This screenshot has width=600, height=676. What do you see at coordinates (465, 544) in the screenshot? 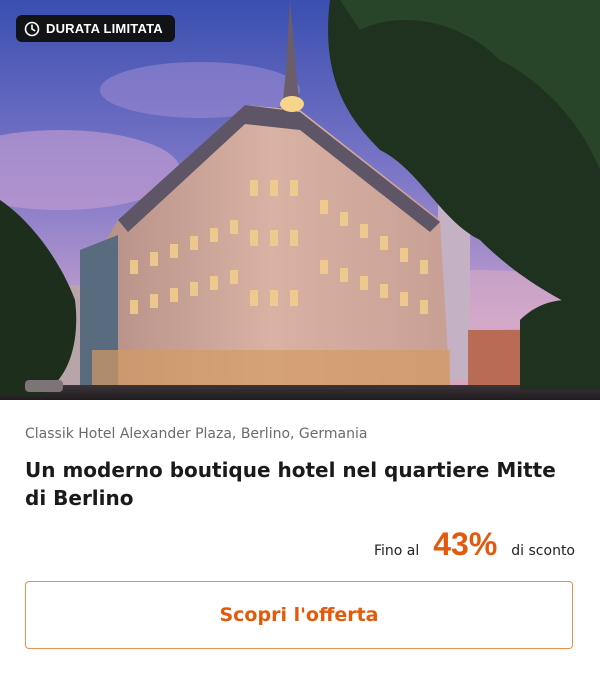
I see `discount-percent: 43%` at bounding box center [465, 544].